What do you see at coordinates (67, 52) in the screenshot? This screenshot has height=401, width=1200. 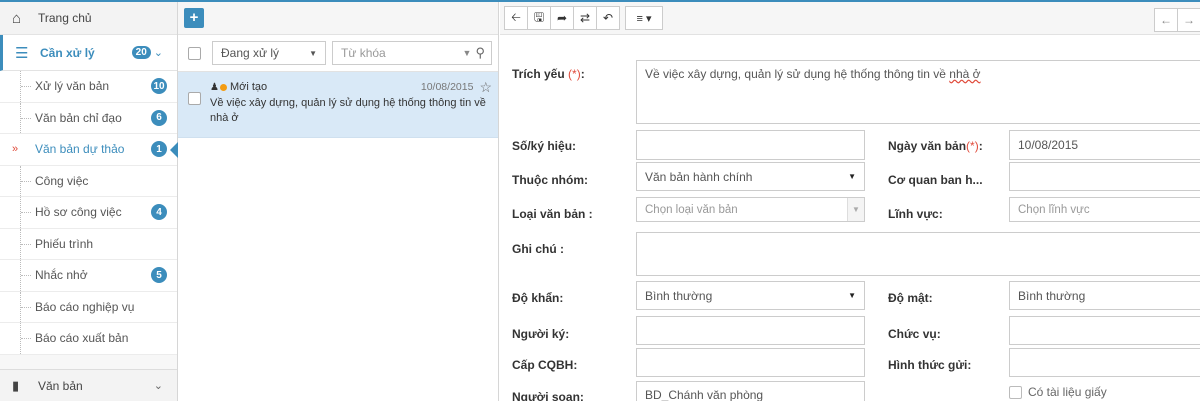 I see `sidebar-group-label: Cần xử lý` at bounding box center [67, 52].